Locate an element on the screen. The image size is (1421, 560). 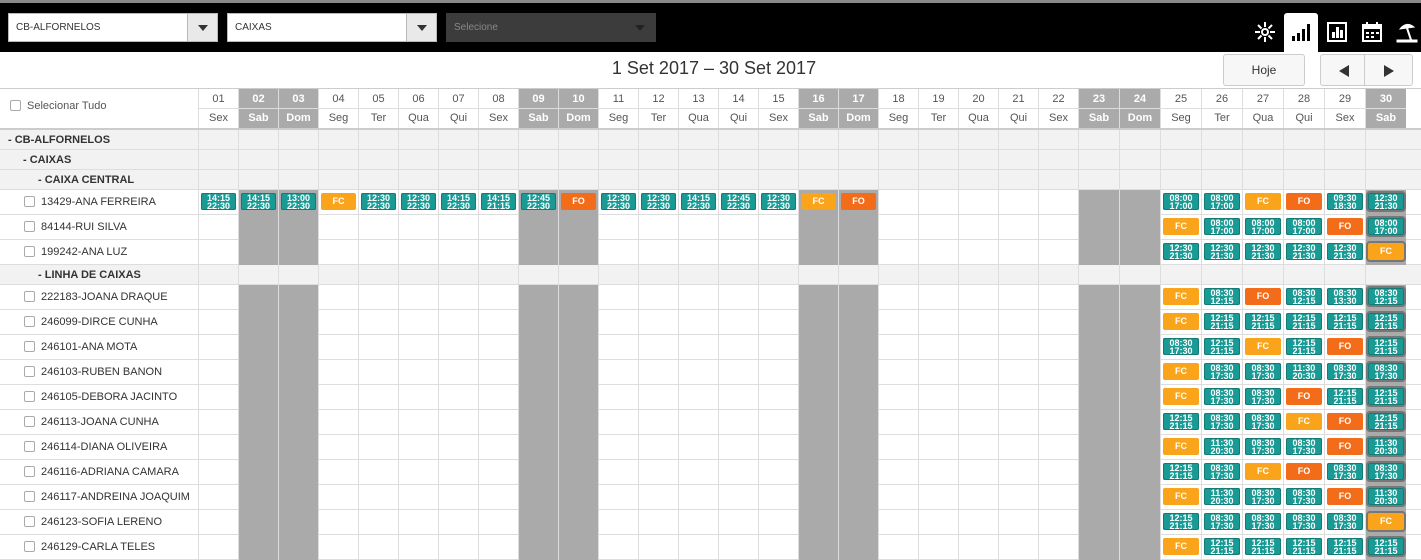
employee-label: 246123-SOFIA LERENO is located at coordinates (93, 522).